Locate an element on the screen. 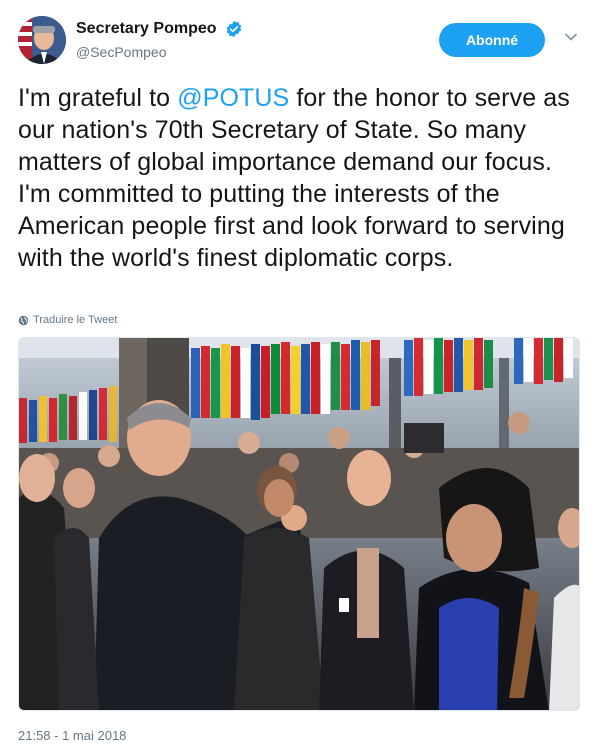 The image size is (597, 752). avatar is located at coordinates (42, 40).